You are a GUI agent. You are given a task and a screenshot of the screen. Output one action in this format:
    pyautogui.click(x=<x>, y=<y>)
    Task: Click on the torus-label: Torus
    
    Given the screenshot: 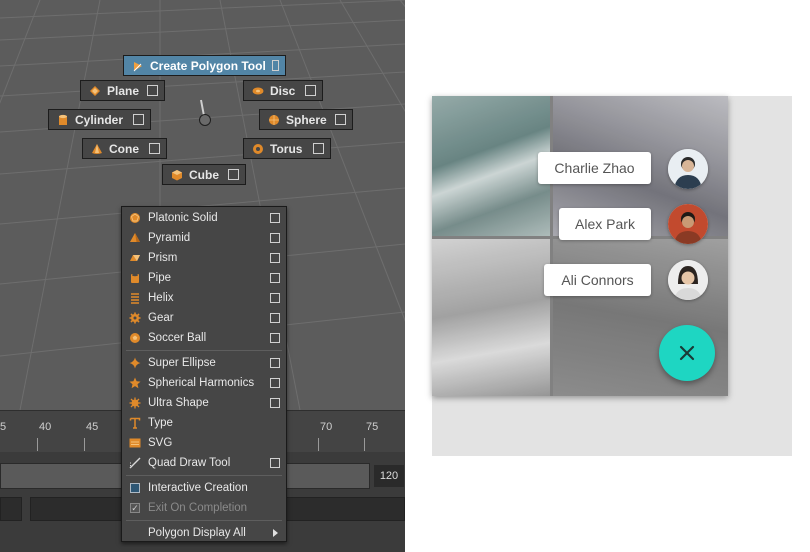 What is the action you would take?
    pyautogui.click(x=286, y=148)
    